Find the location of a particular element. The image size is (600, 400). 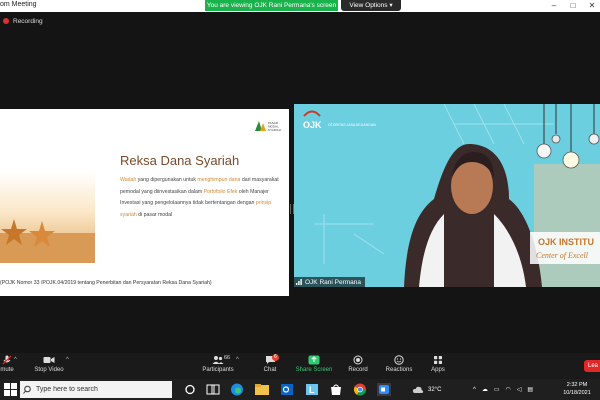

center-of-excellence-text: Center of Excell is located at coordinates (562, 255).